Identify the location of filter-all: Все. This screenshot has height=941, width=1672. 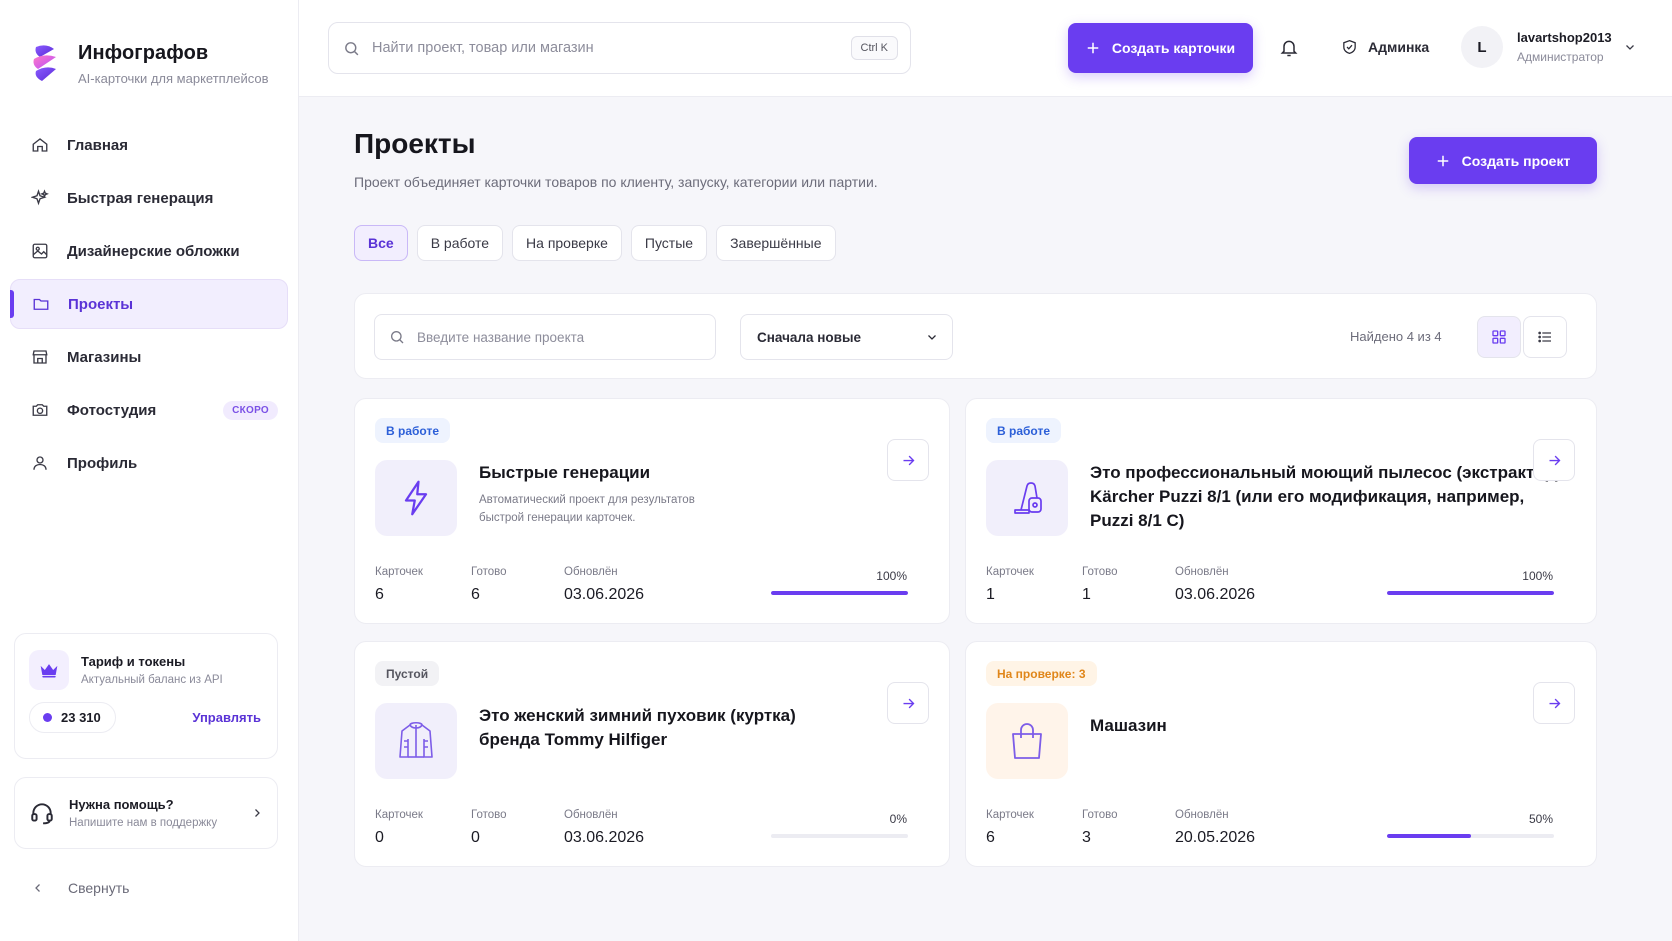
(381, 243).